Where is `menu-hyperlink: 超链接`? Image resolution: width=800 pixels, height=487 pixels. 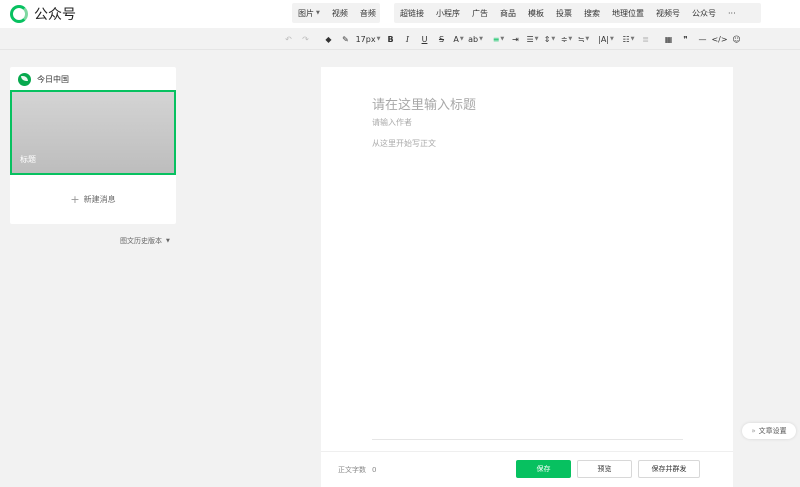
menu-hyperlink: 超链接 is located at coordinates (412, 13).